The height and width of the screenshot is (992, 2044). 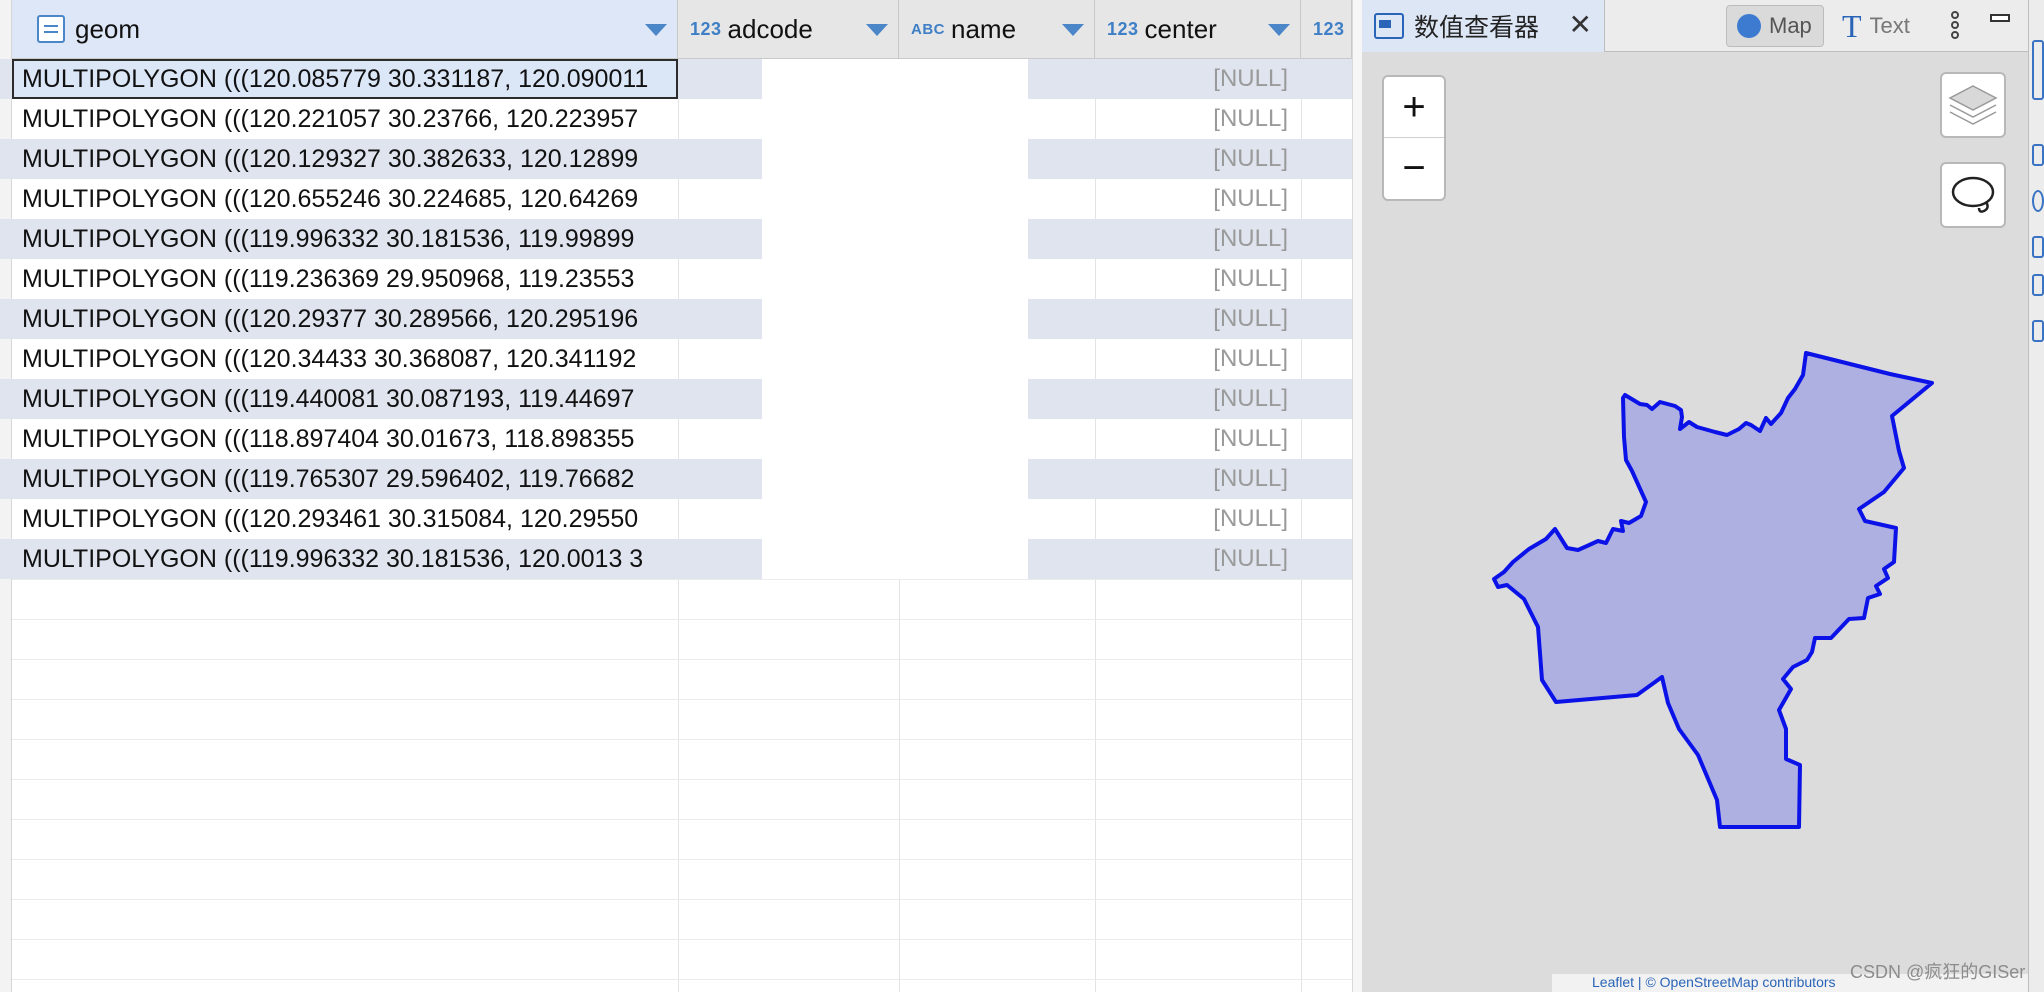 I want to click on string-type-icon: ABC, so click(x=928, y=29).